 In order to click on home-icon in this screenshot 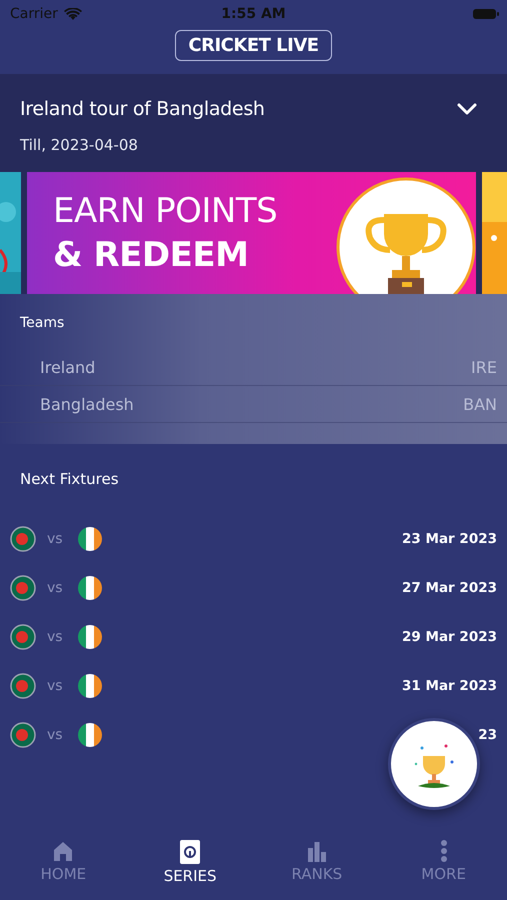, I will do `click(63, 851)`.